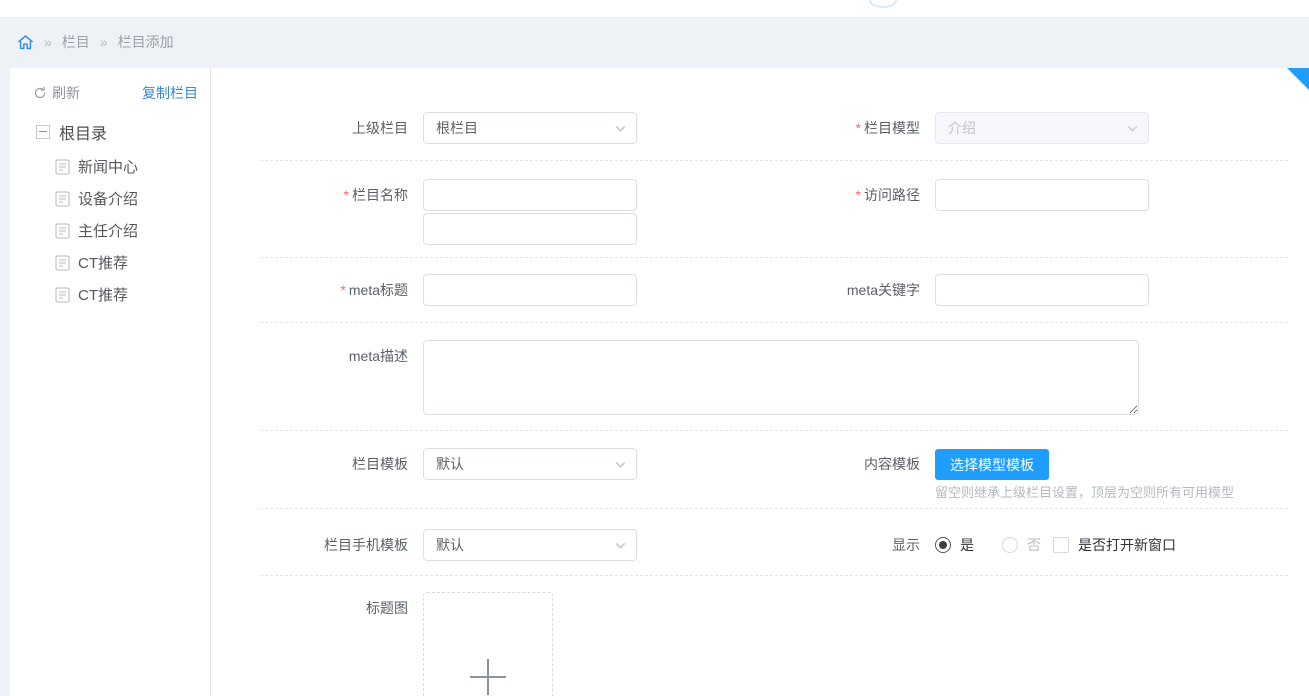 This screenshot has width=1309, height=696. What do you see at coordinates (906, 545) in the screenshot?
I see `display-label: 显示` at bounding box center [906, 545].